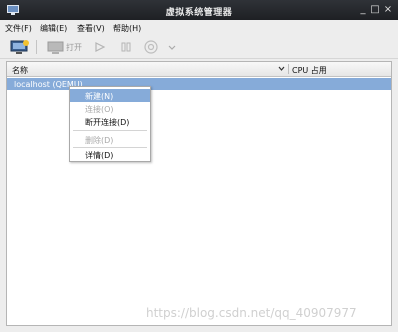 Image resolution: width=398 pixels, height=332 pixels. What do you see at coordinates (199, 13) in the screenshot?
I see `window-title: 虚拟系统管理器` at bounding box center [199, 13].